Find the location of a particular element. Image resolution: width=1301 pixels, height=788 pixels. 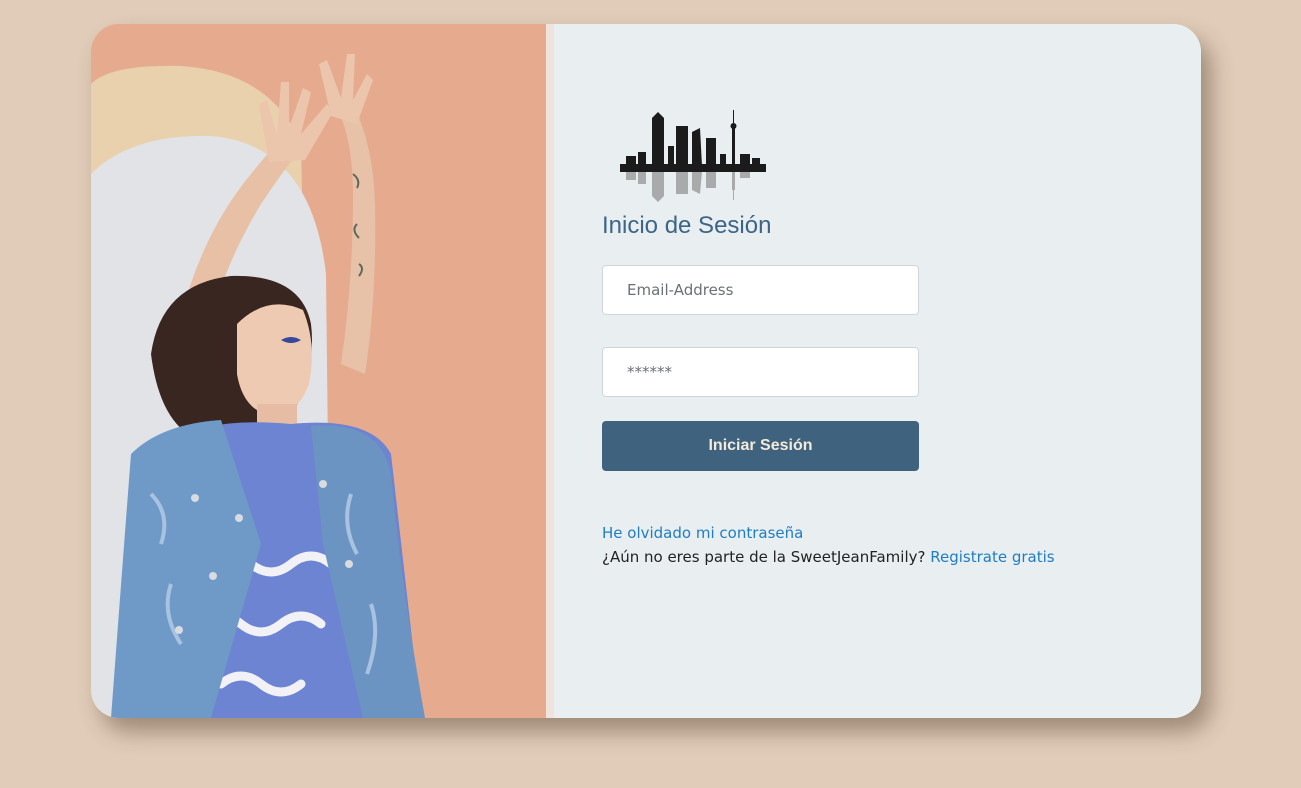

email-field is located at coordinates (760, 290).